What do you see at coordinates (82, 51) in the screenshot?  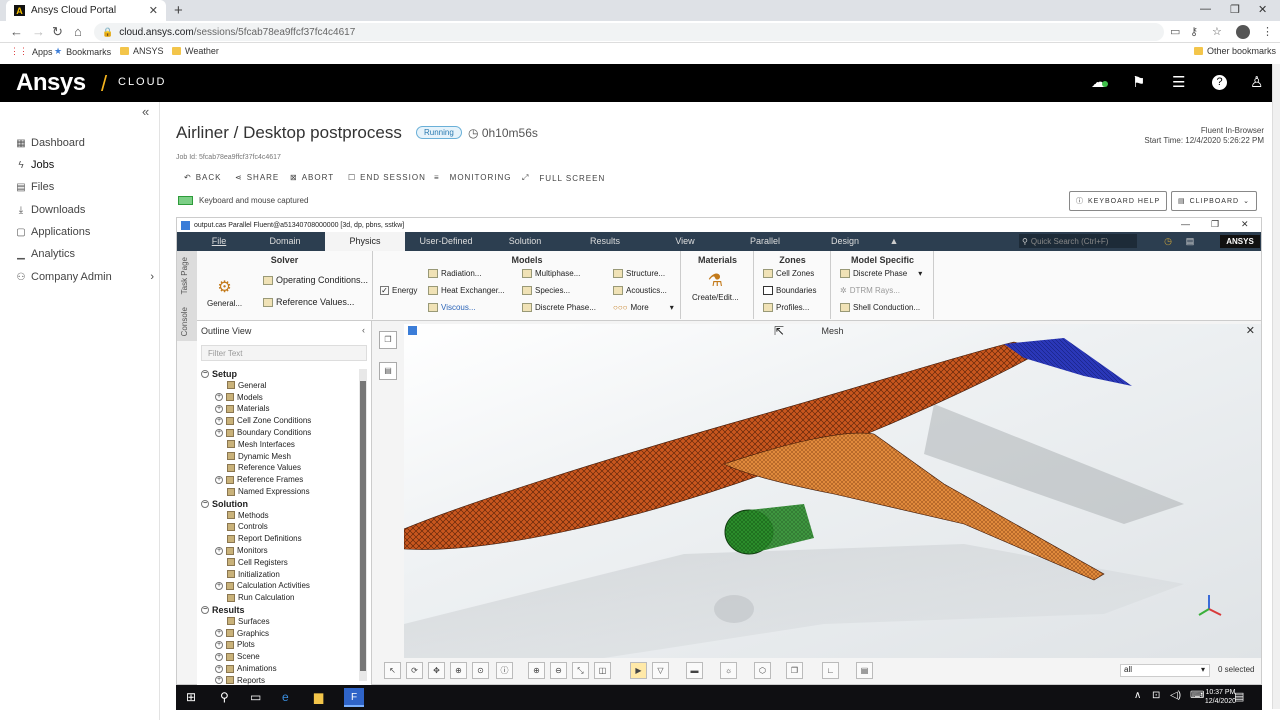 I see `bookmark-bookmarks: ★ Bookmarks` at bounding box center [82, 51].